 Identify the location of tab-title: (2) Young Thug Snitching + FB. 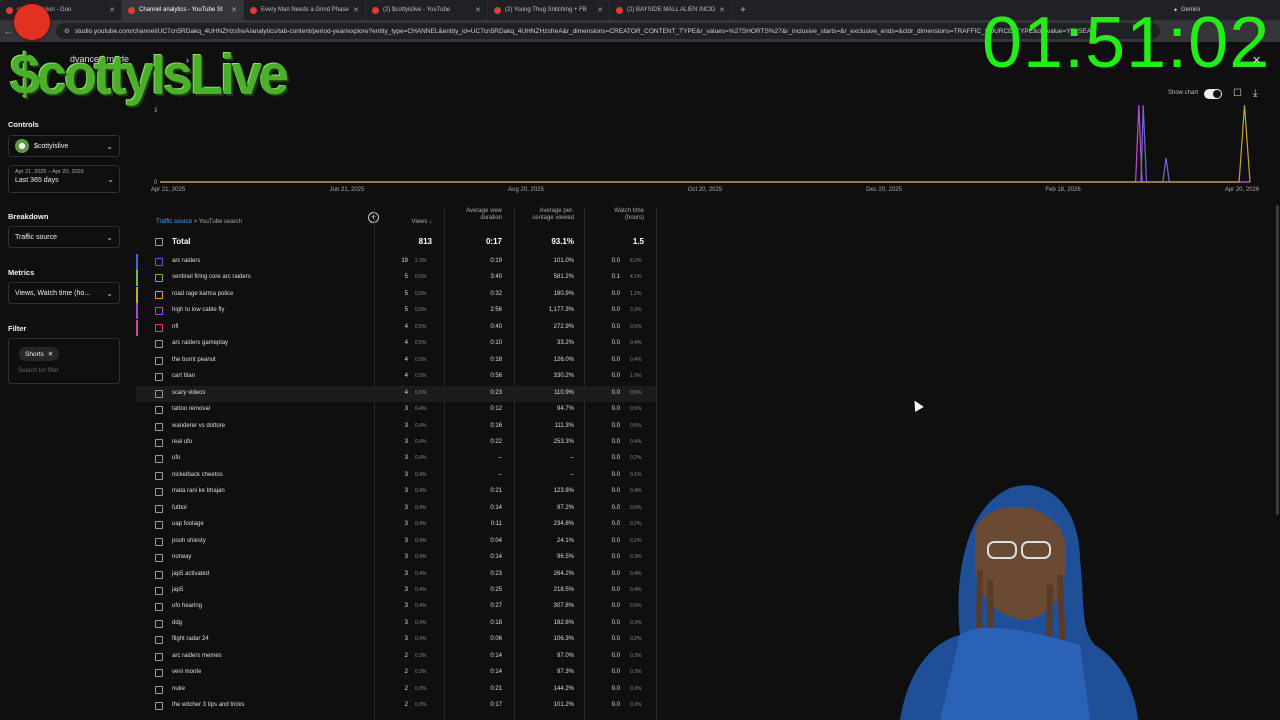
(546, 10).